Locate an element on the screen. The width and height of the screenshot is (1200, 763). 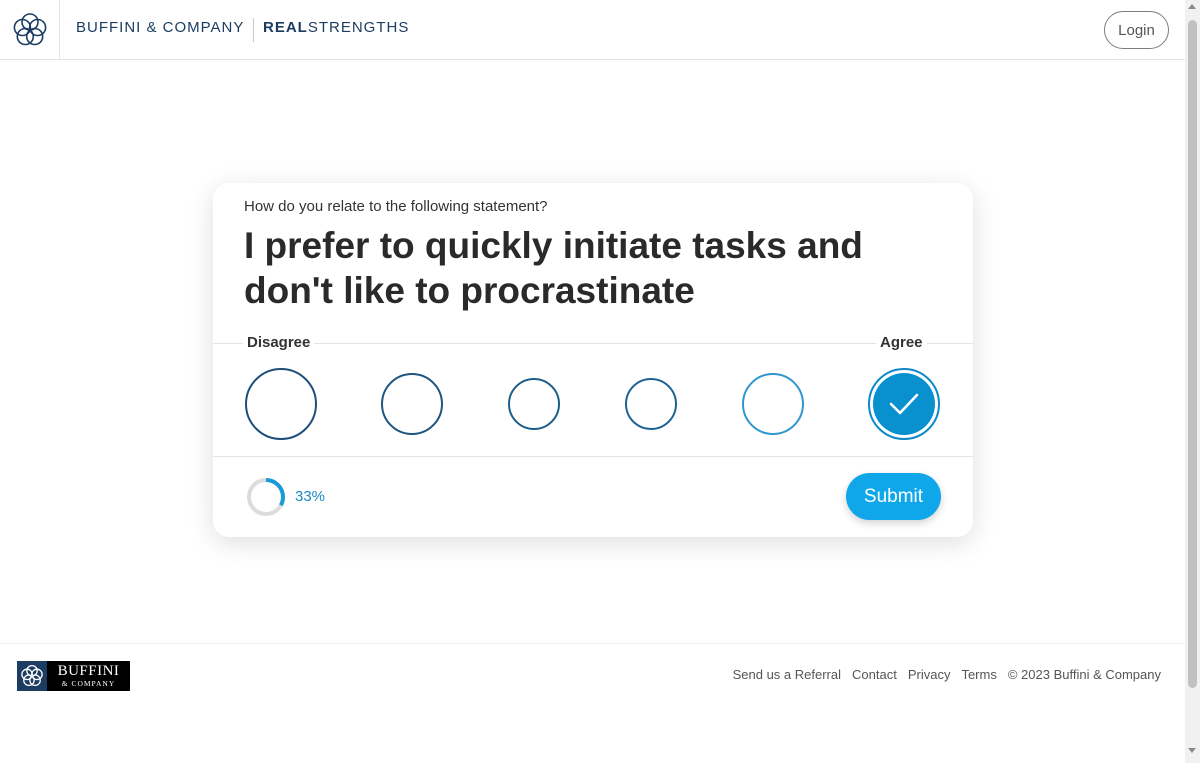
answer-option-6-selected is located at coordinates (904, 404).